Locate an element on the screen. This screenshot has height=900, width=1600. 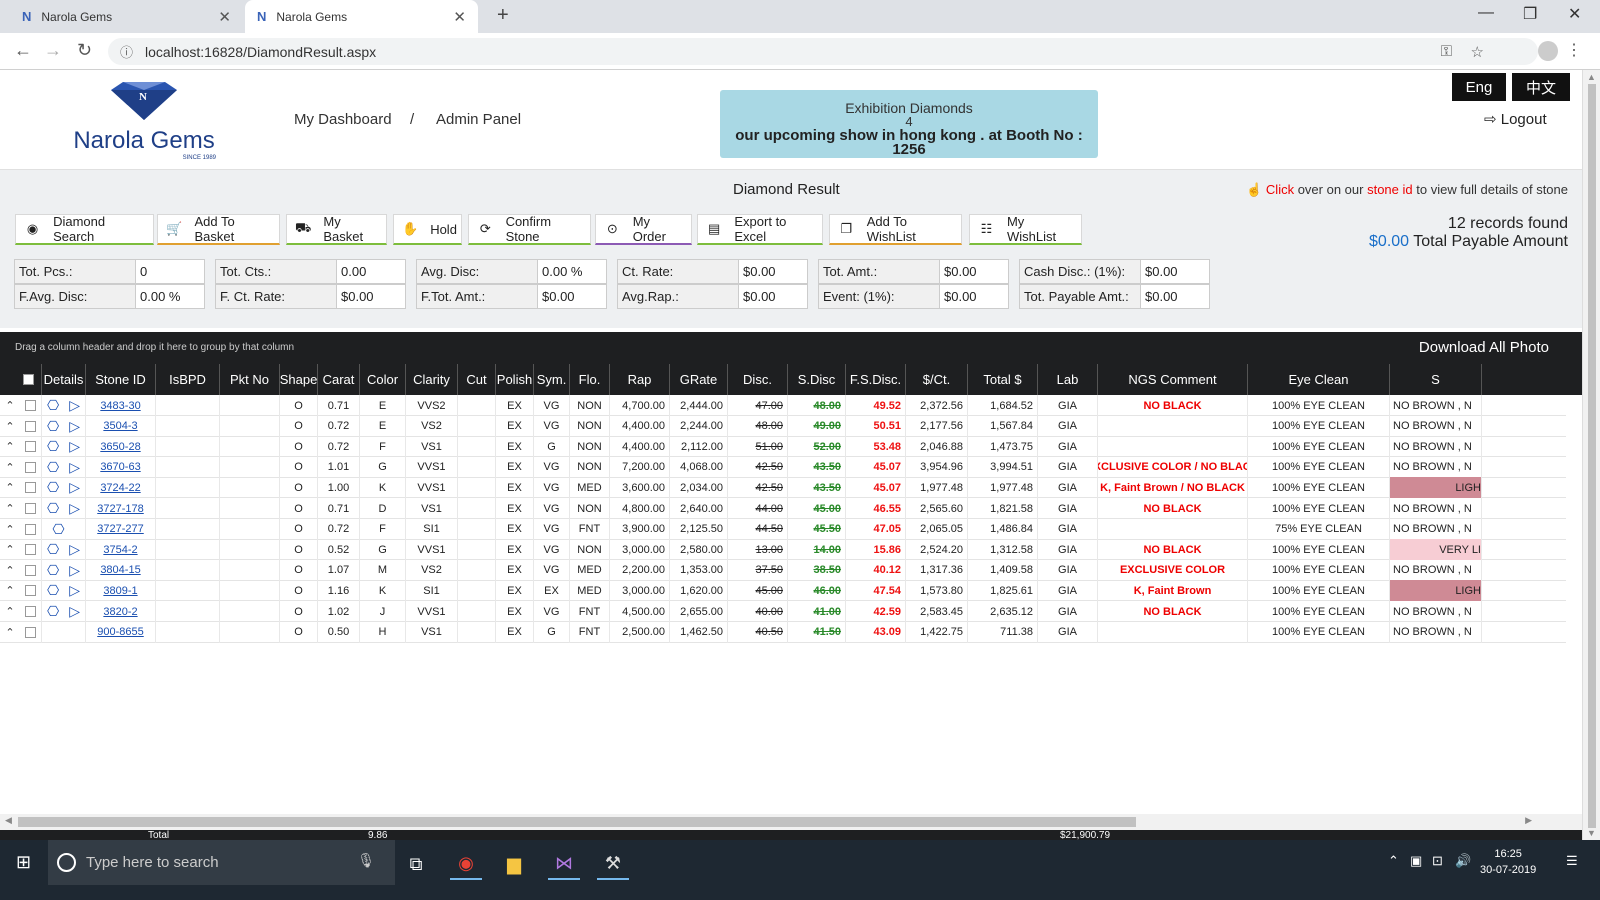
task-view-icon: ⧉ is located at coordinates (416, 864).